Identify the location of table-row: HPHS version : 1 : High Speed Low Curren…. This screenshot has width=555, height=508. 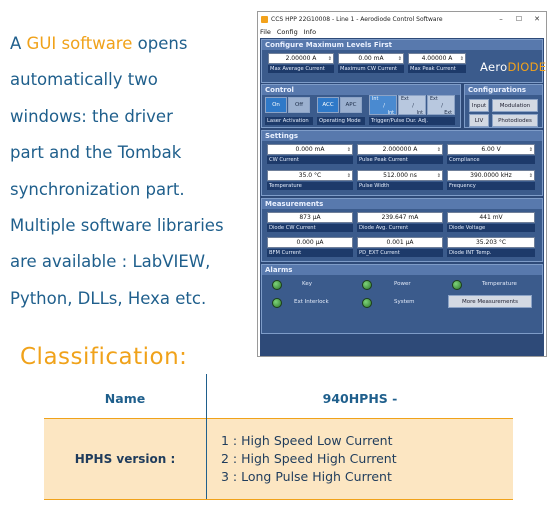
(278, 459).